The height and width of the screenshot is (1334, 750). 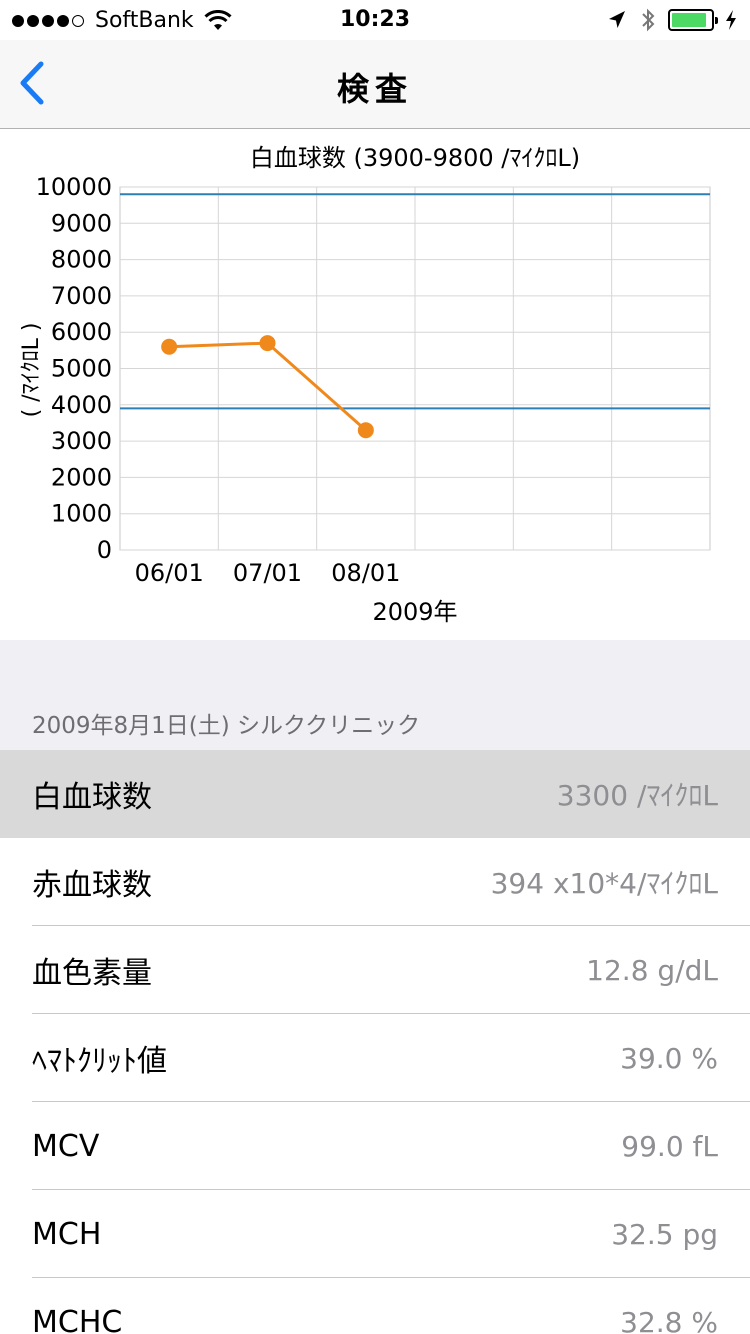 What do you see at coordinates (731, 20) in the screenshot?
I see `charging-bolt-icon` at bounding box center [731, 20].